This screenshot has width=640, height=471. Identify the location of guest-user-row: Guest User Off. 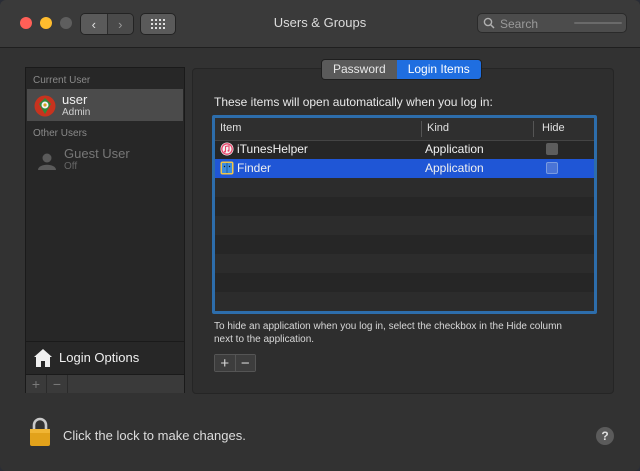
(105, 158).